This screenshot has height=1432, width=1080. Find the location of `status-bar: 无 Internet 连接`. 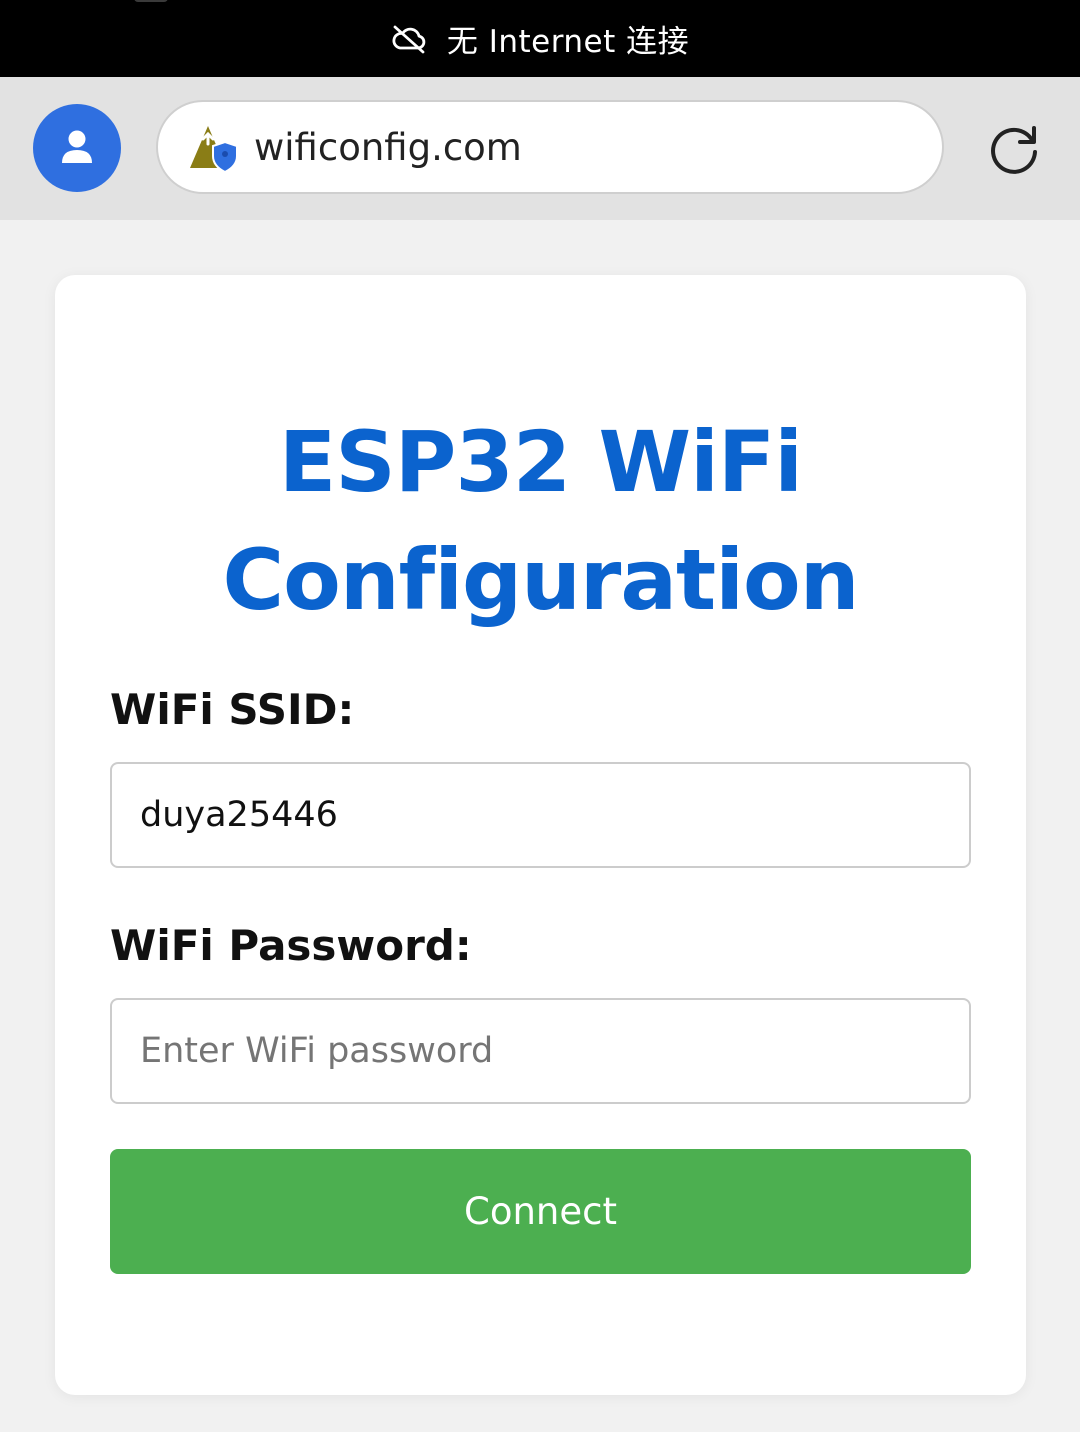

status-bar: 无 Internet 连接 is located at coordinates (540, 38).